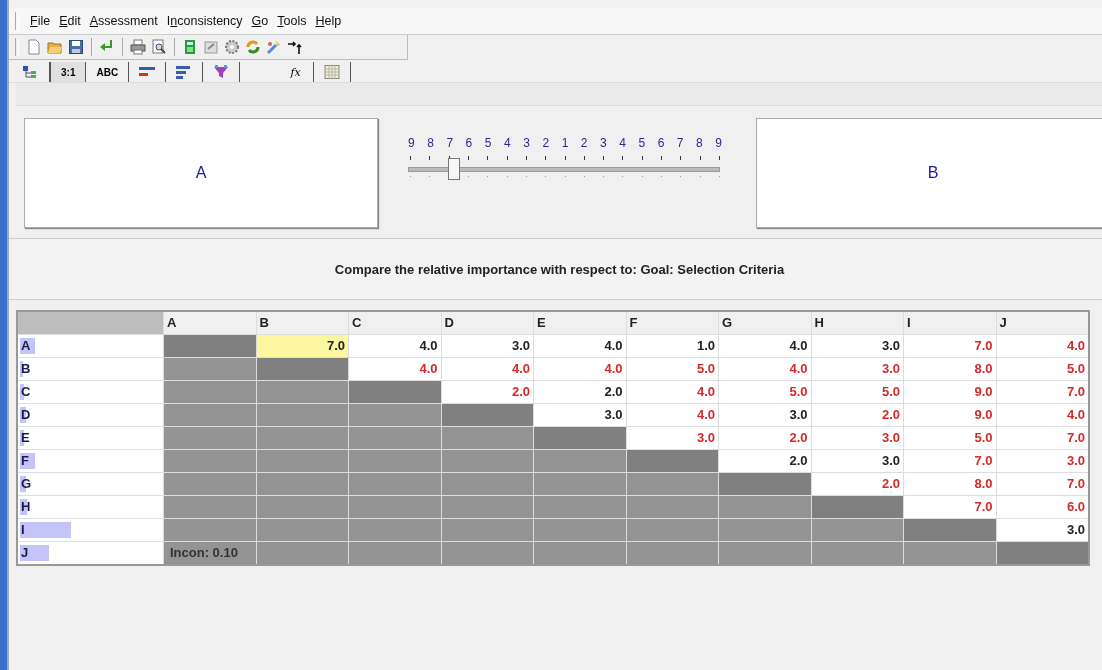 This screenshot has height=670, width=1102. Describe the element at coordinates (950, 323) in the screenshot. I see `column-header: I` at that location.